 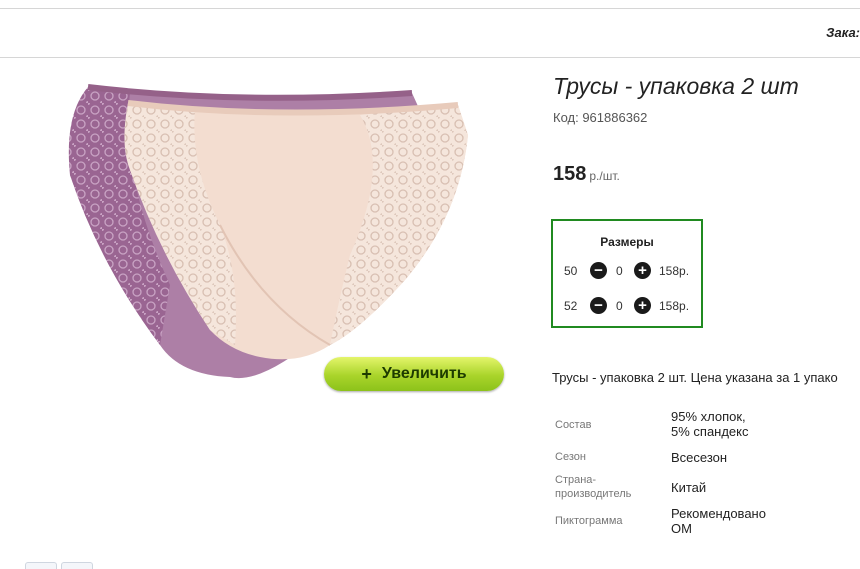 I want to click on attr-label-pictogram: Пиктограмма, so click(x=589, y=521).